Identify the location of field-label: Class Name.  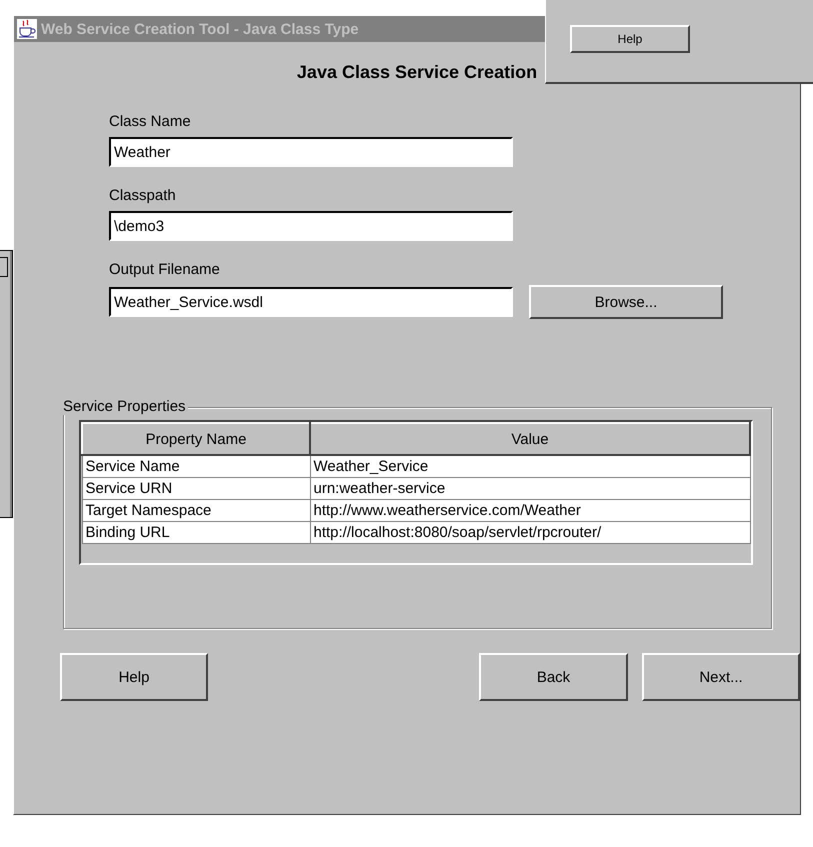
(150, 121).